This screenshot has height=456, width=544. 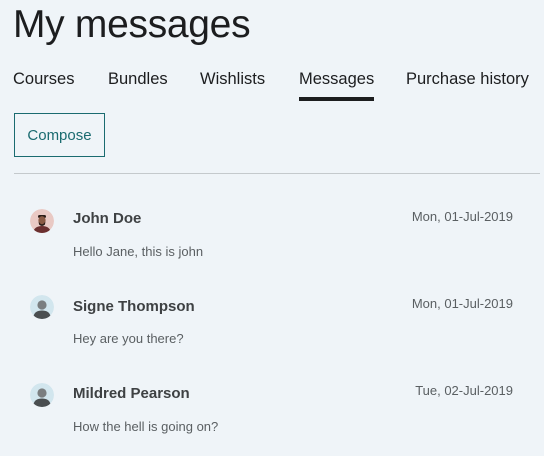 I want to click on message-date: Tue, 02-Jul-2019, so click(x=464, y=390).